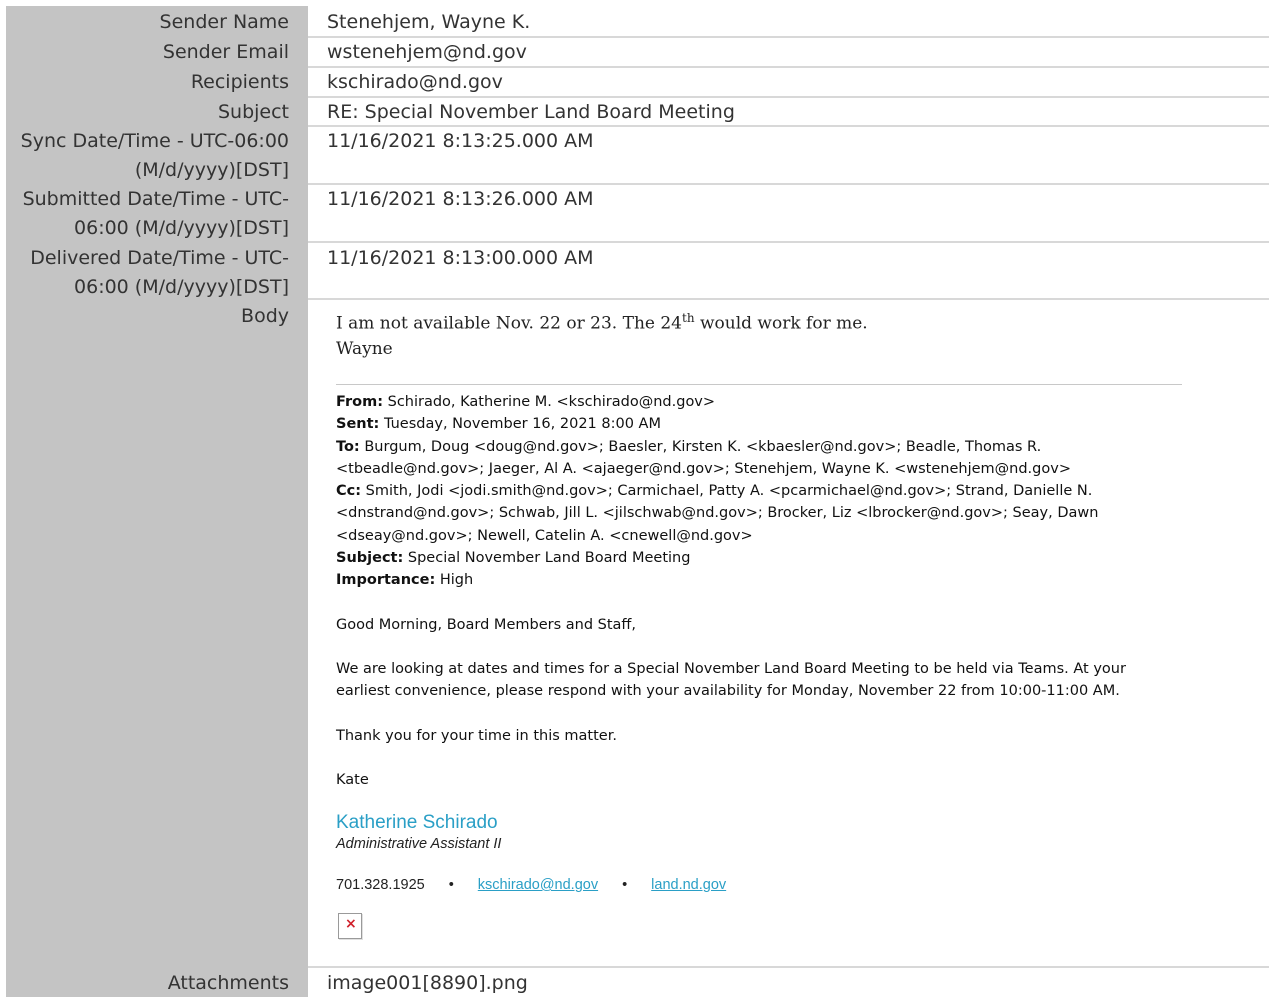 The image size is (1269, 997). What do you see at coordinates (509, 323) in the screenshot?
I see `reply-text-fragment: I am not available Nov. 22 or 23. The 24` at bounding box center [509, 323].